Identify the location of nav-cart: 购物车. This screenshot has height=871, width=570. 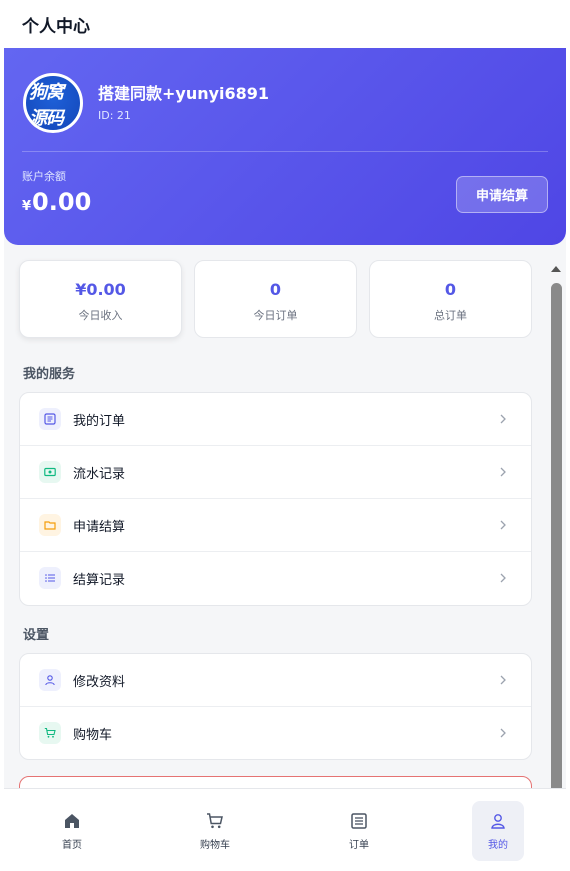
(215, 831).